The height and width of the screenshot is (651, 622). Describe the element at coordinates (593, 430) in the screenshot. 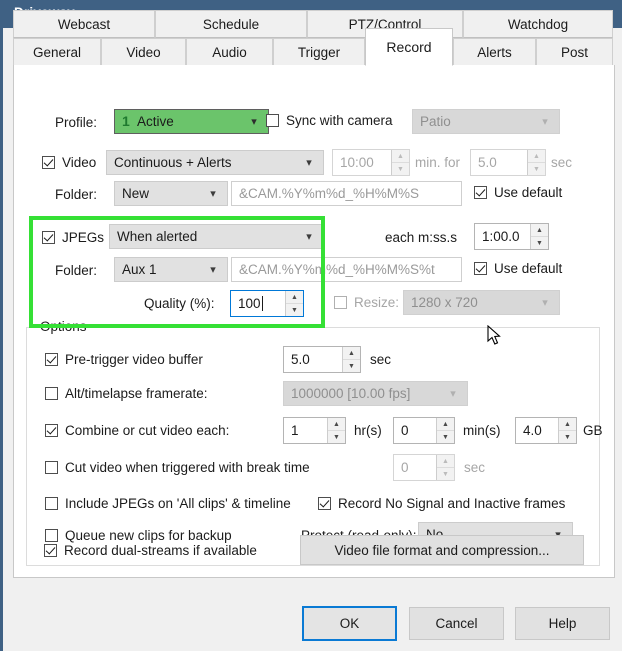

I see `combine-size-unit-label: GB` at that location.